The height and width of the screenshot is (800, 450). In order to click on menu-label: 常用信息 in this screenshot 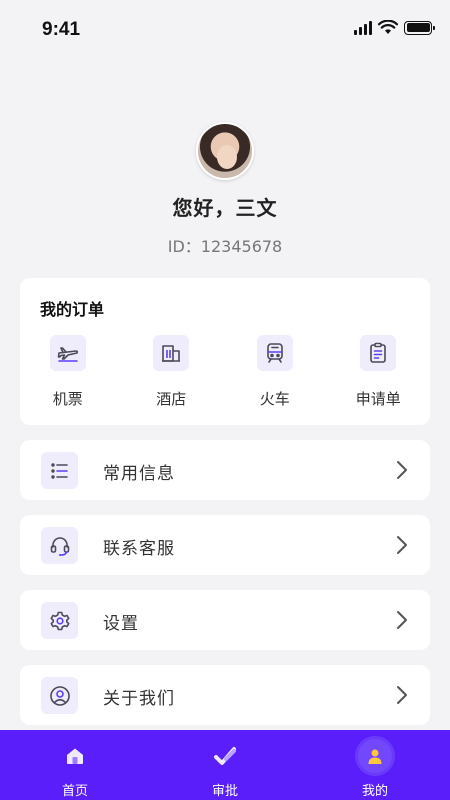, I will do `click(139, 474)`.